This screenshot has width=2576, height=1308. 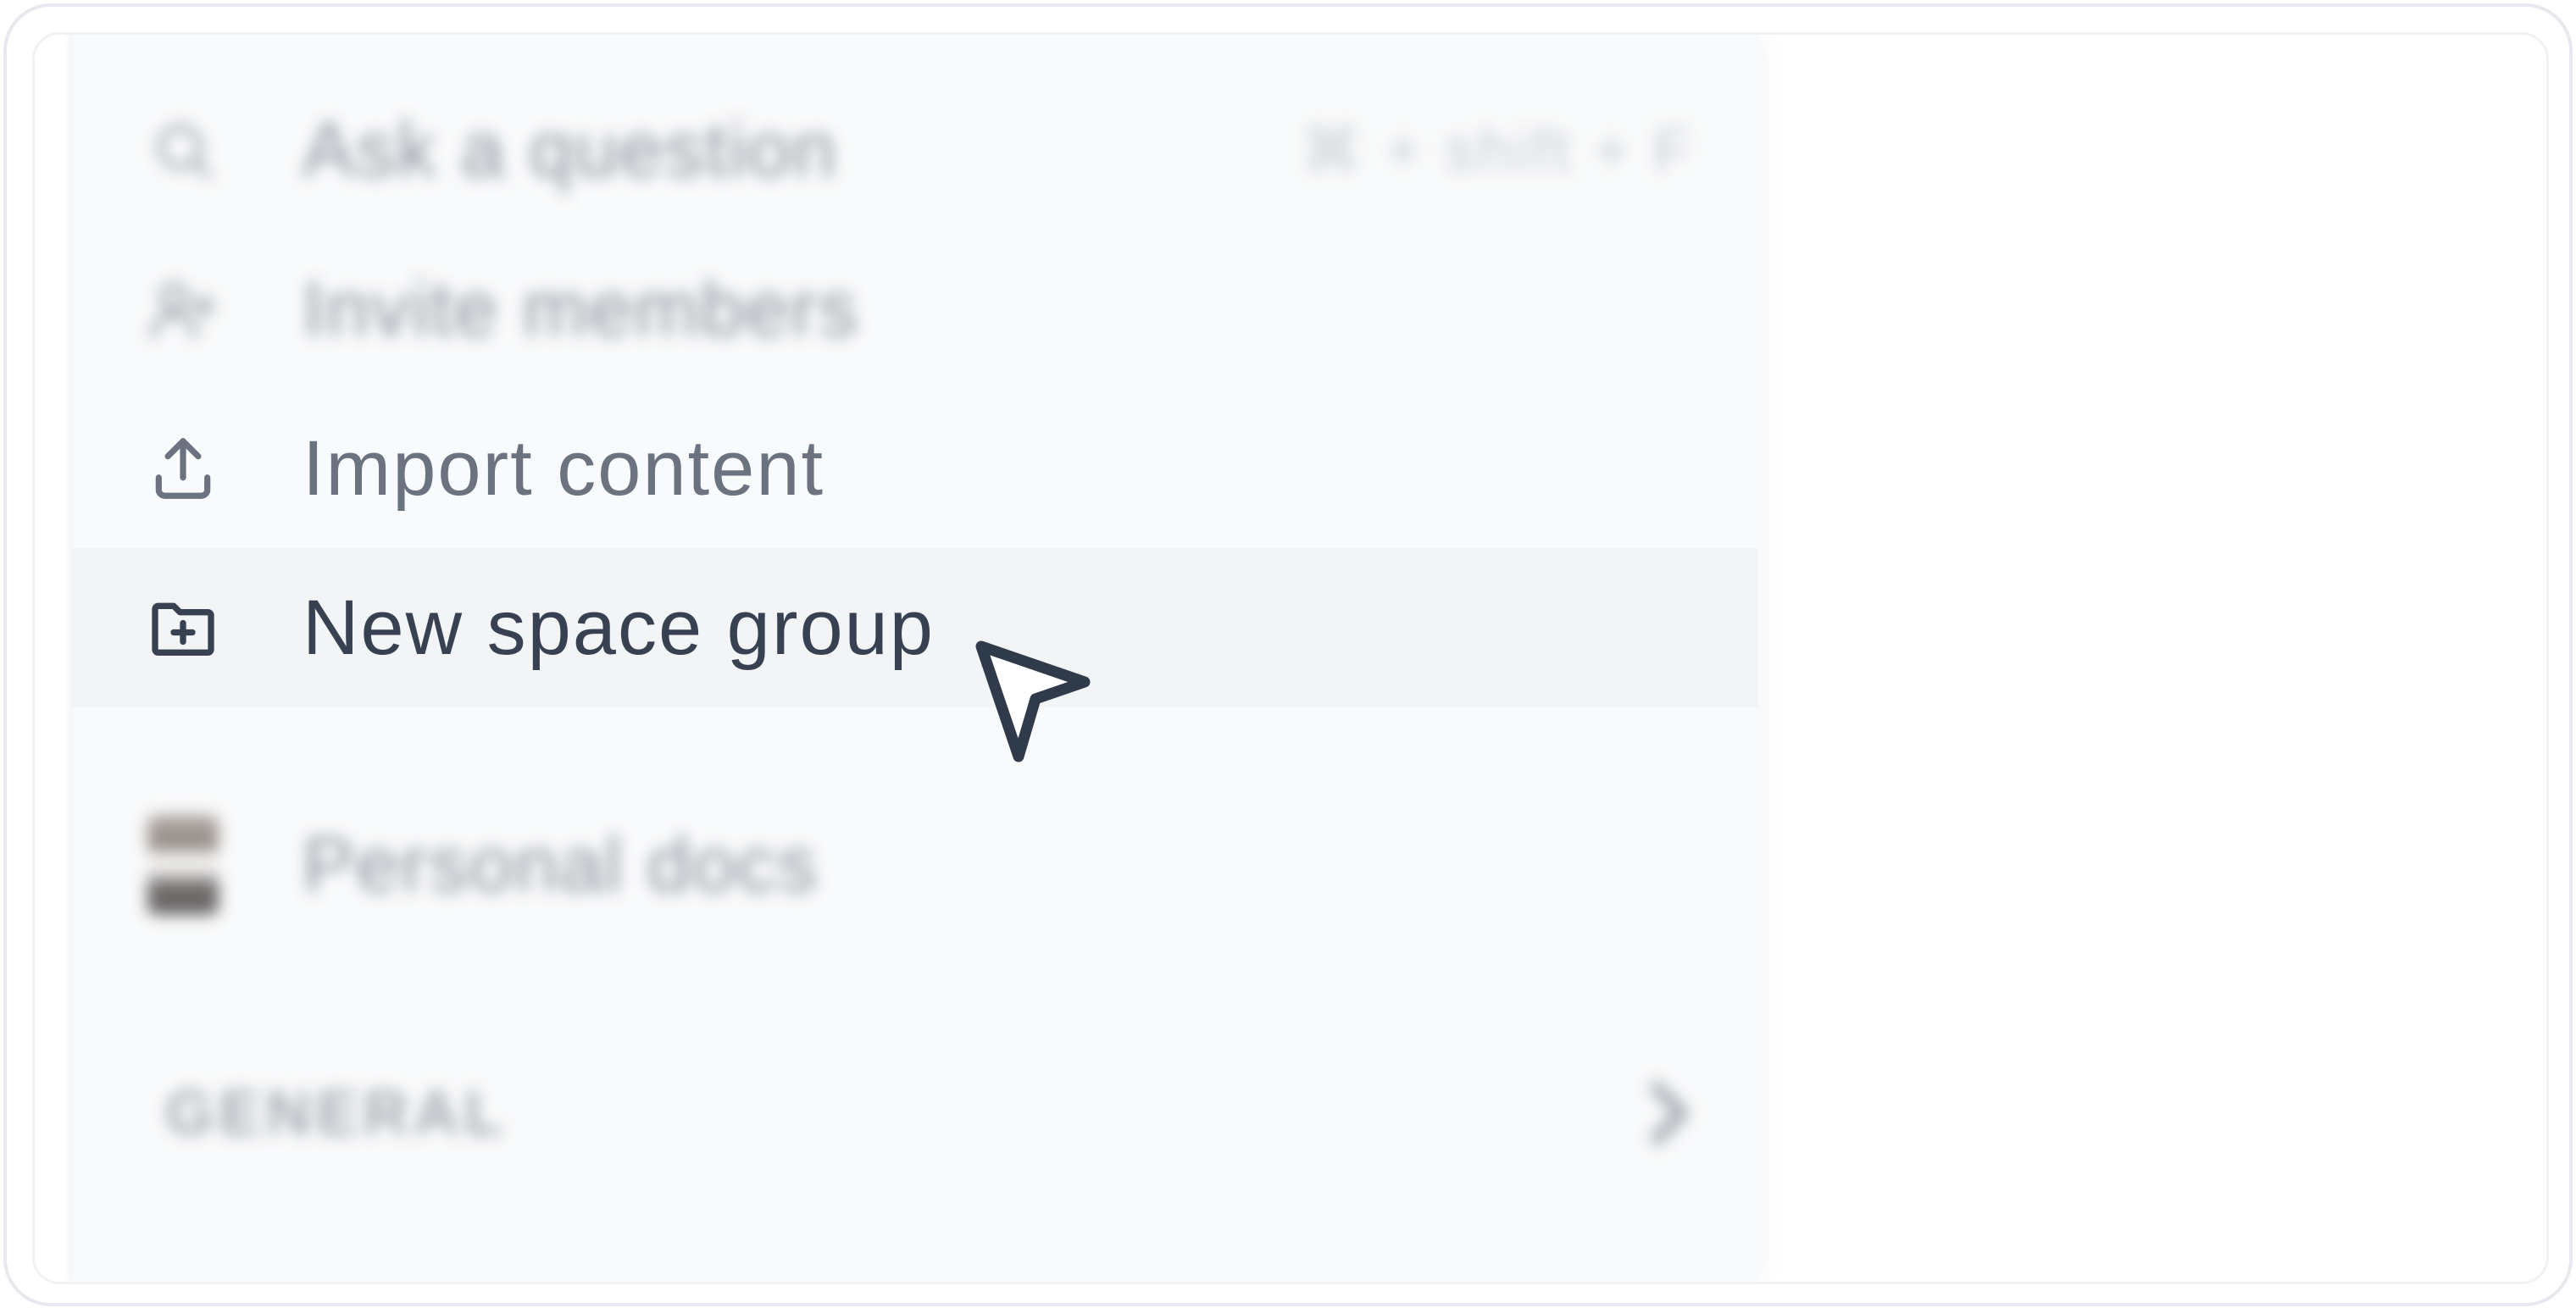 I want to click on new-space-group-item: New space group, so click(x=915, y=628).